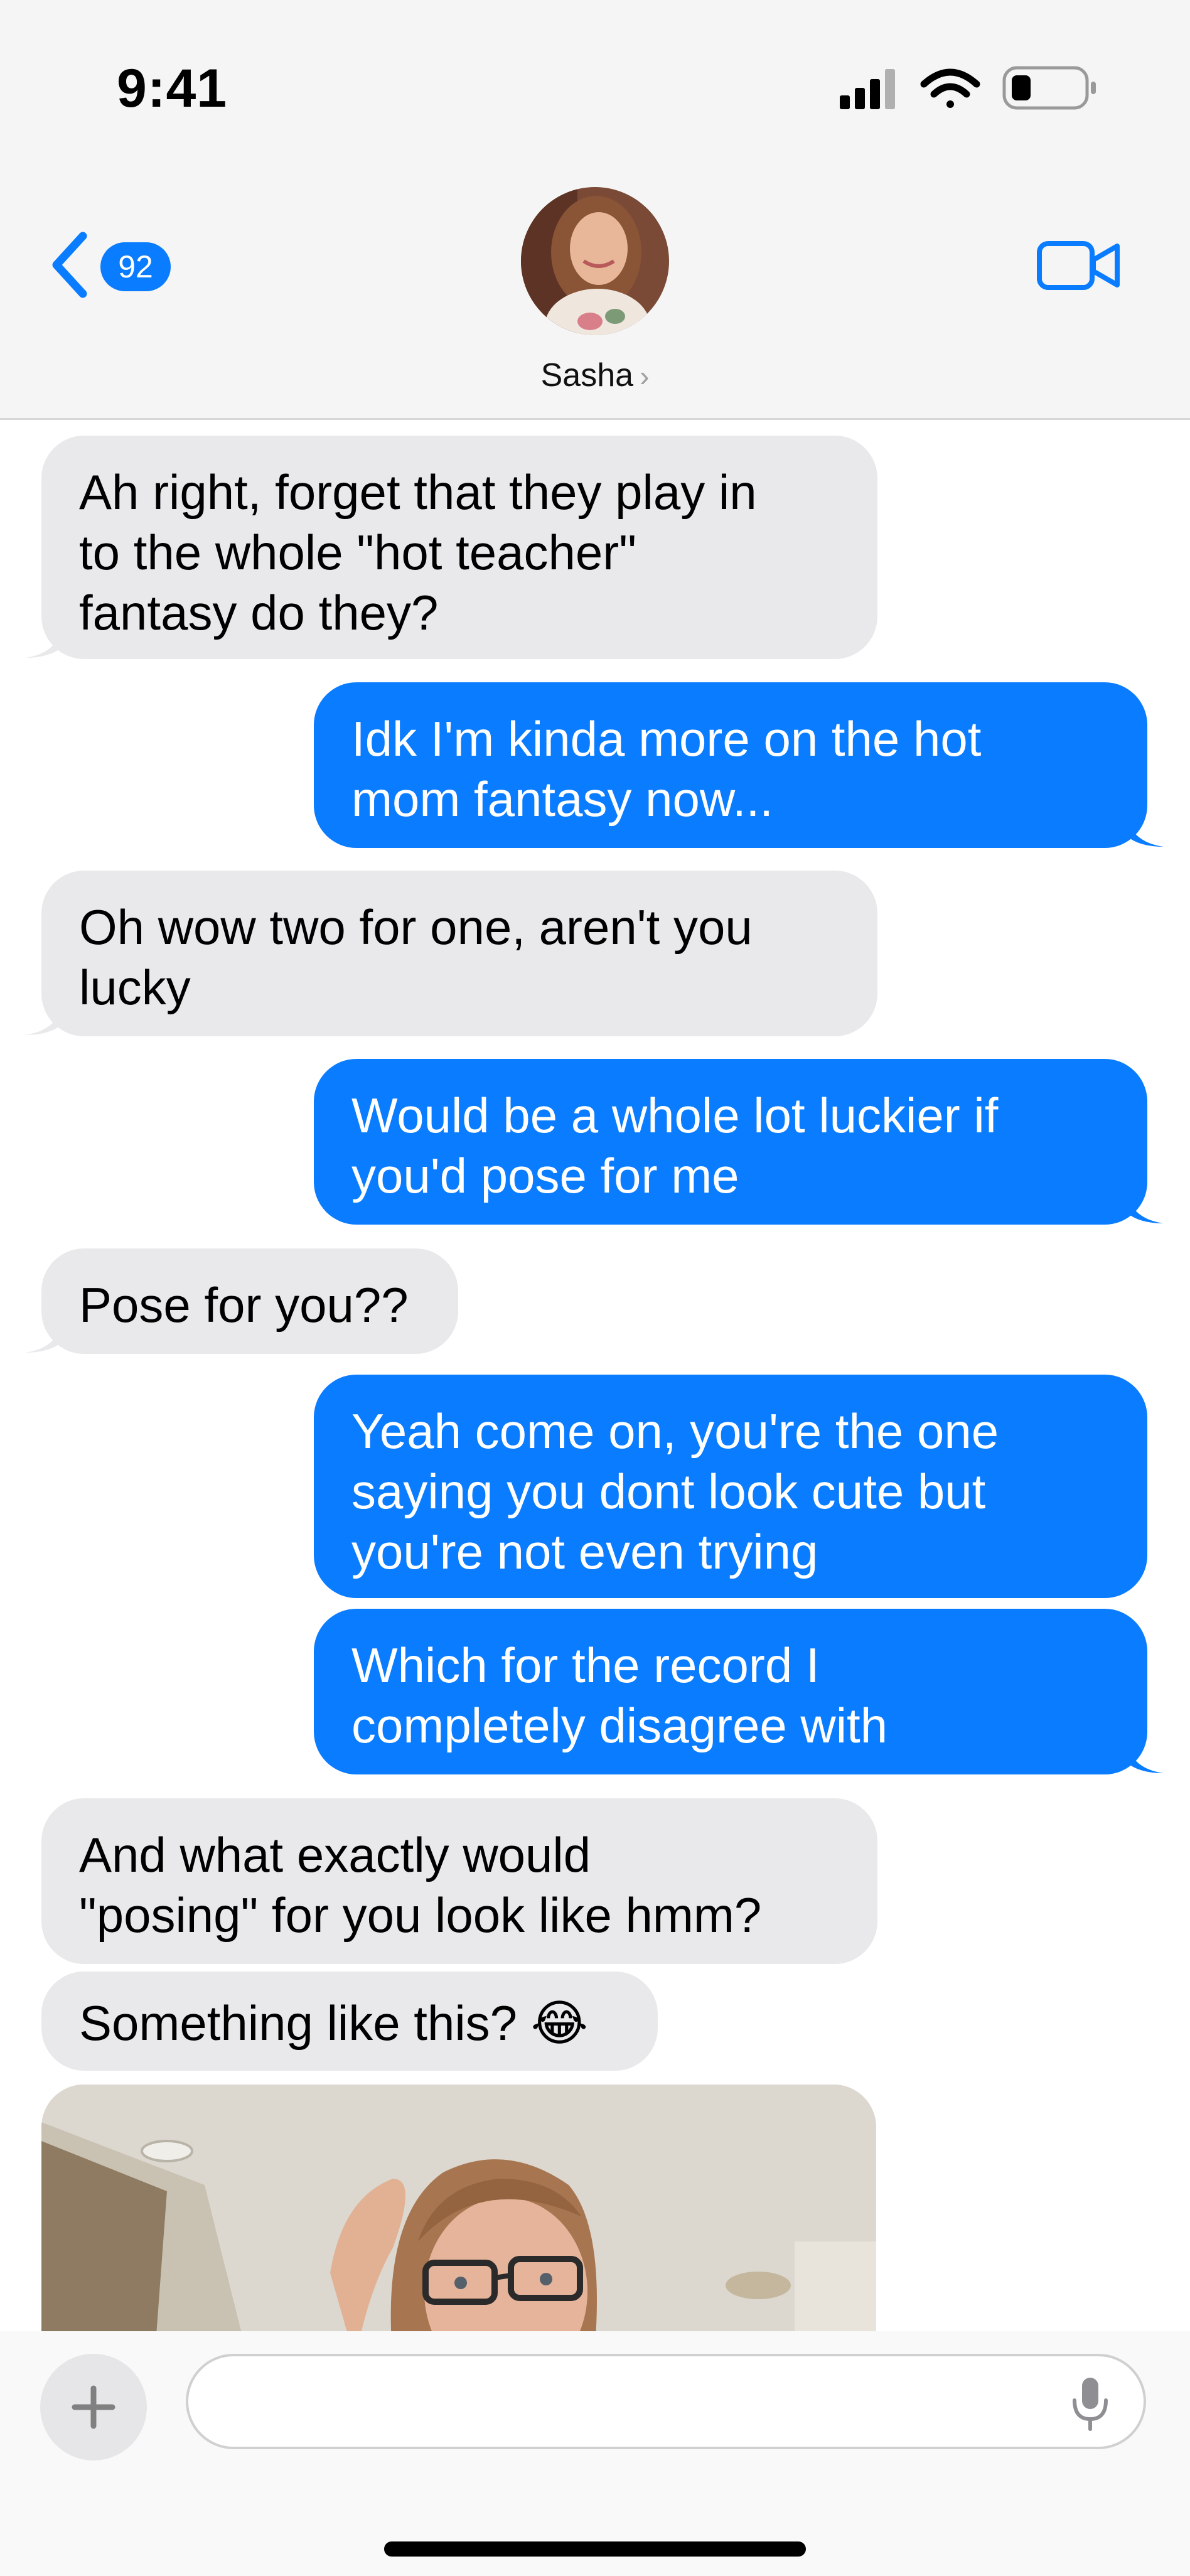 This screenshot has height=2576, width=1190. Describe the element at coordinates (1090, 2403) in the screenshot. I see `microphone-icon` at that location.